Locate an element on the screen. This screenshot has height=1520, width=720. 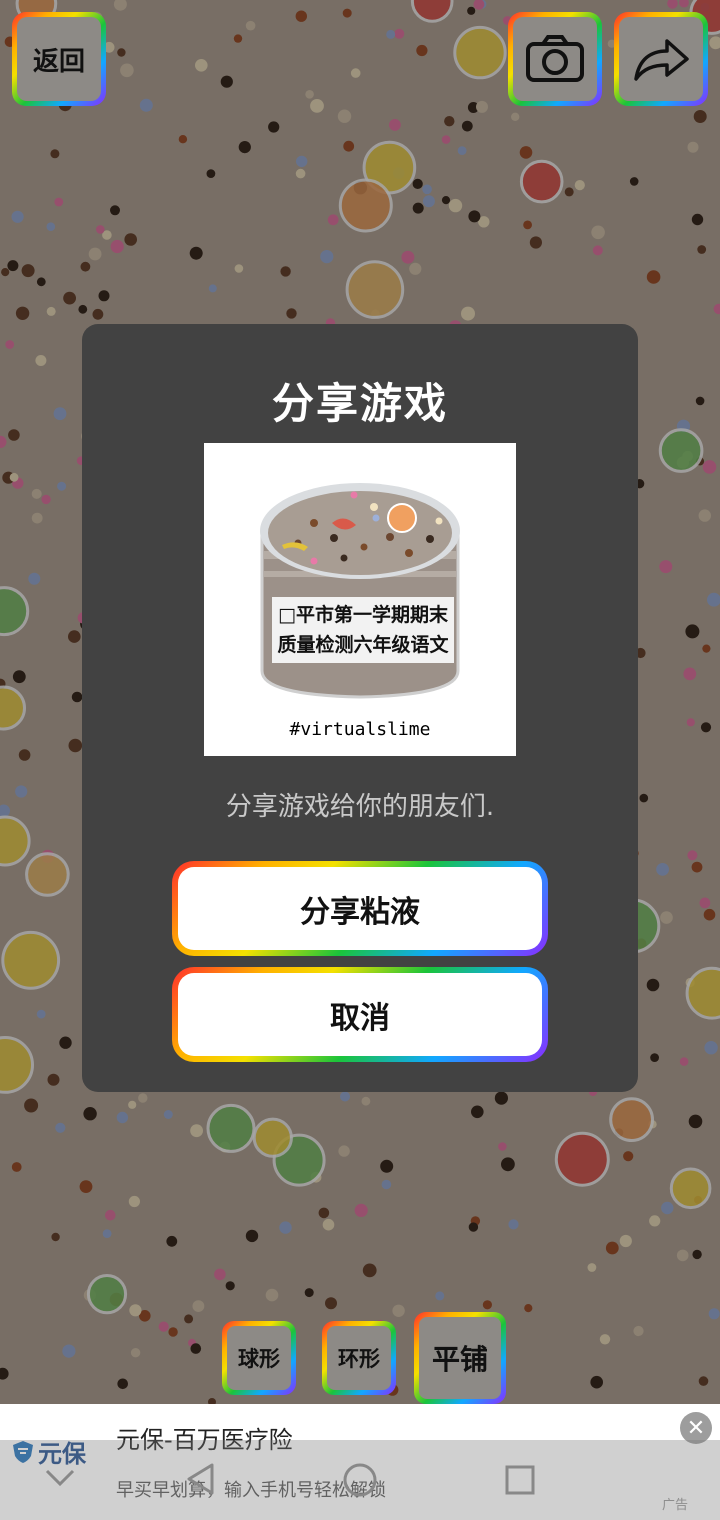
sphere-mode-label: 球形 is located at coordinates (259, 1359).